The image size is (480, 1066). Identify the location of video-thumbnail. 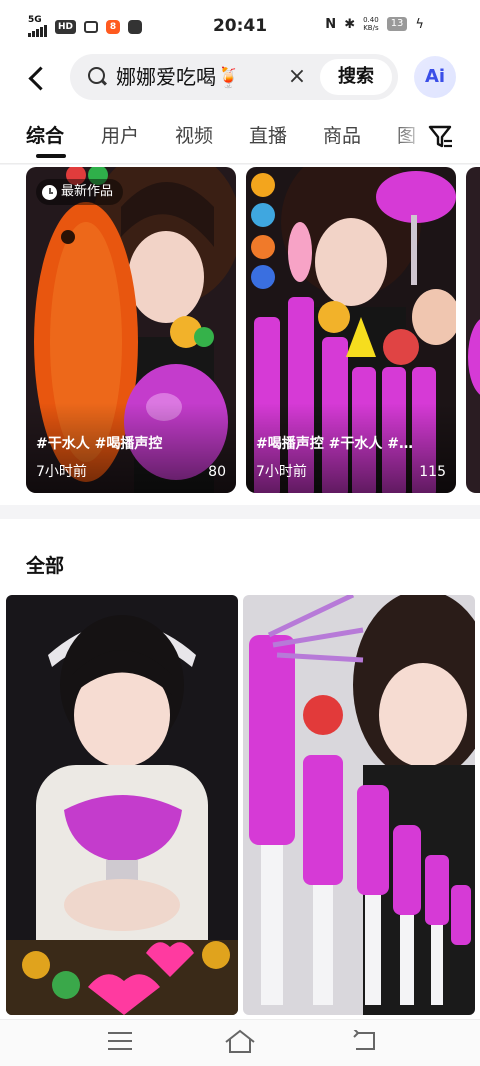
(473, 330).